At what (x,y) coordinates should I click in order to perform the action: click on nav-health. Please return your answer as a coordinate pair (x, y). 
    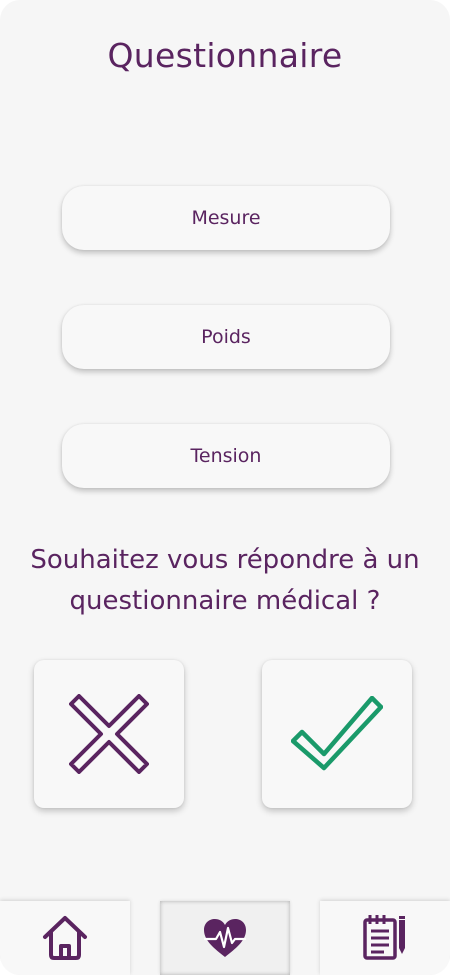
    Looking at the image, I should click on (225, 938).